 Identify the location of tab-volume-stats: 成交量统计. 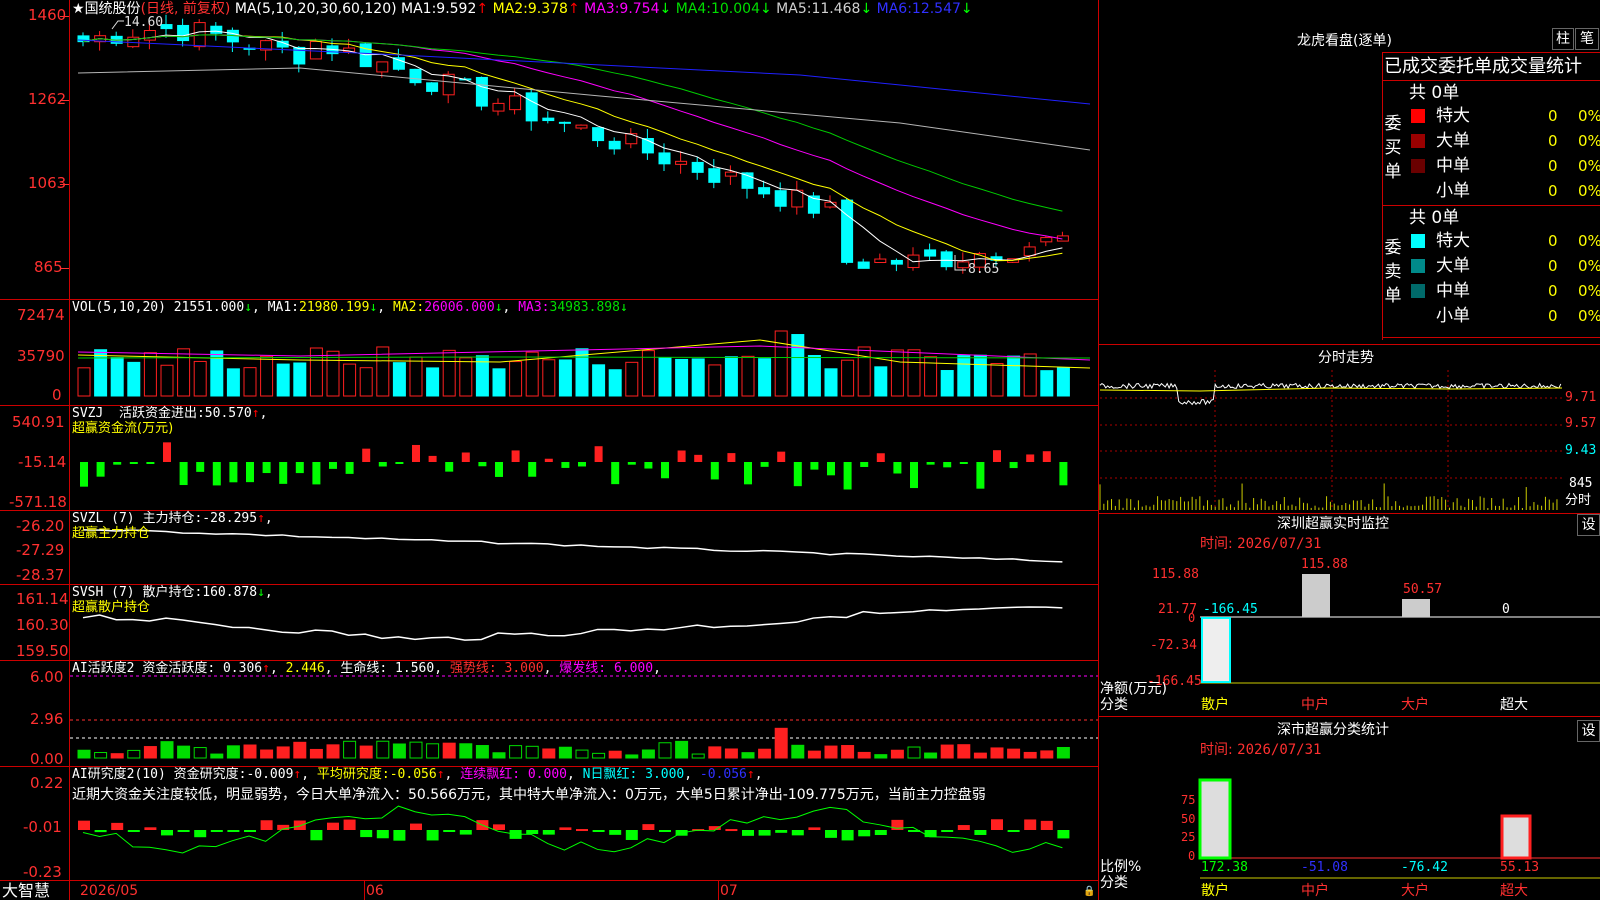
(1537, 66).